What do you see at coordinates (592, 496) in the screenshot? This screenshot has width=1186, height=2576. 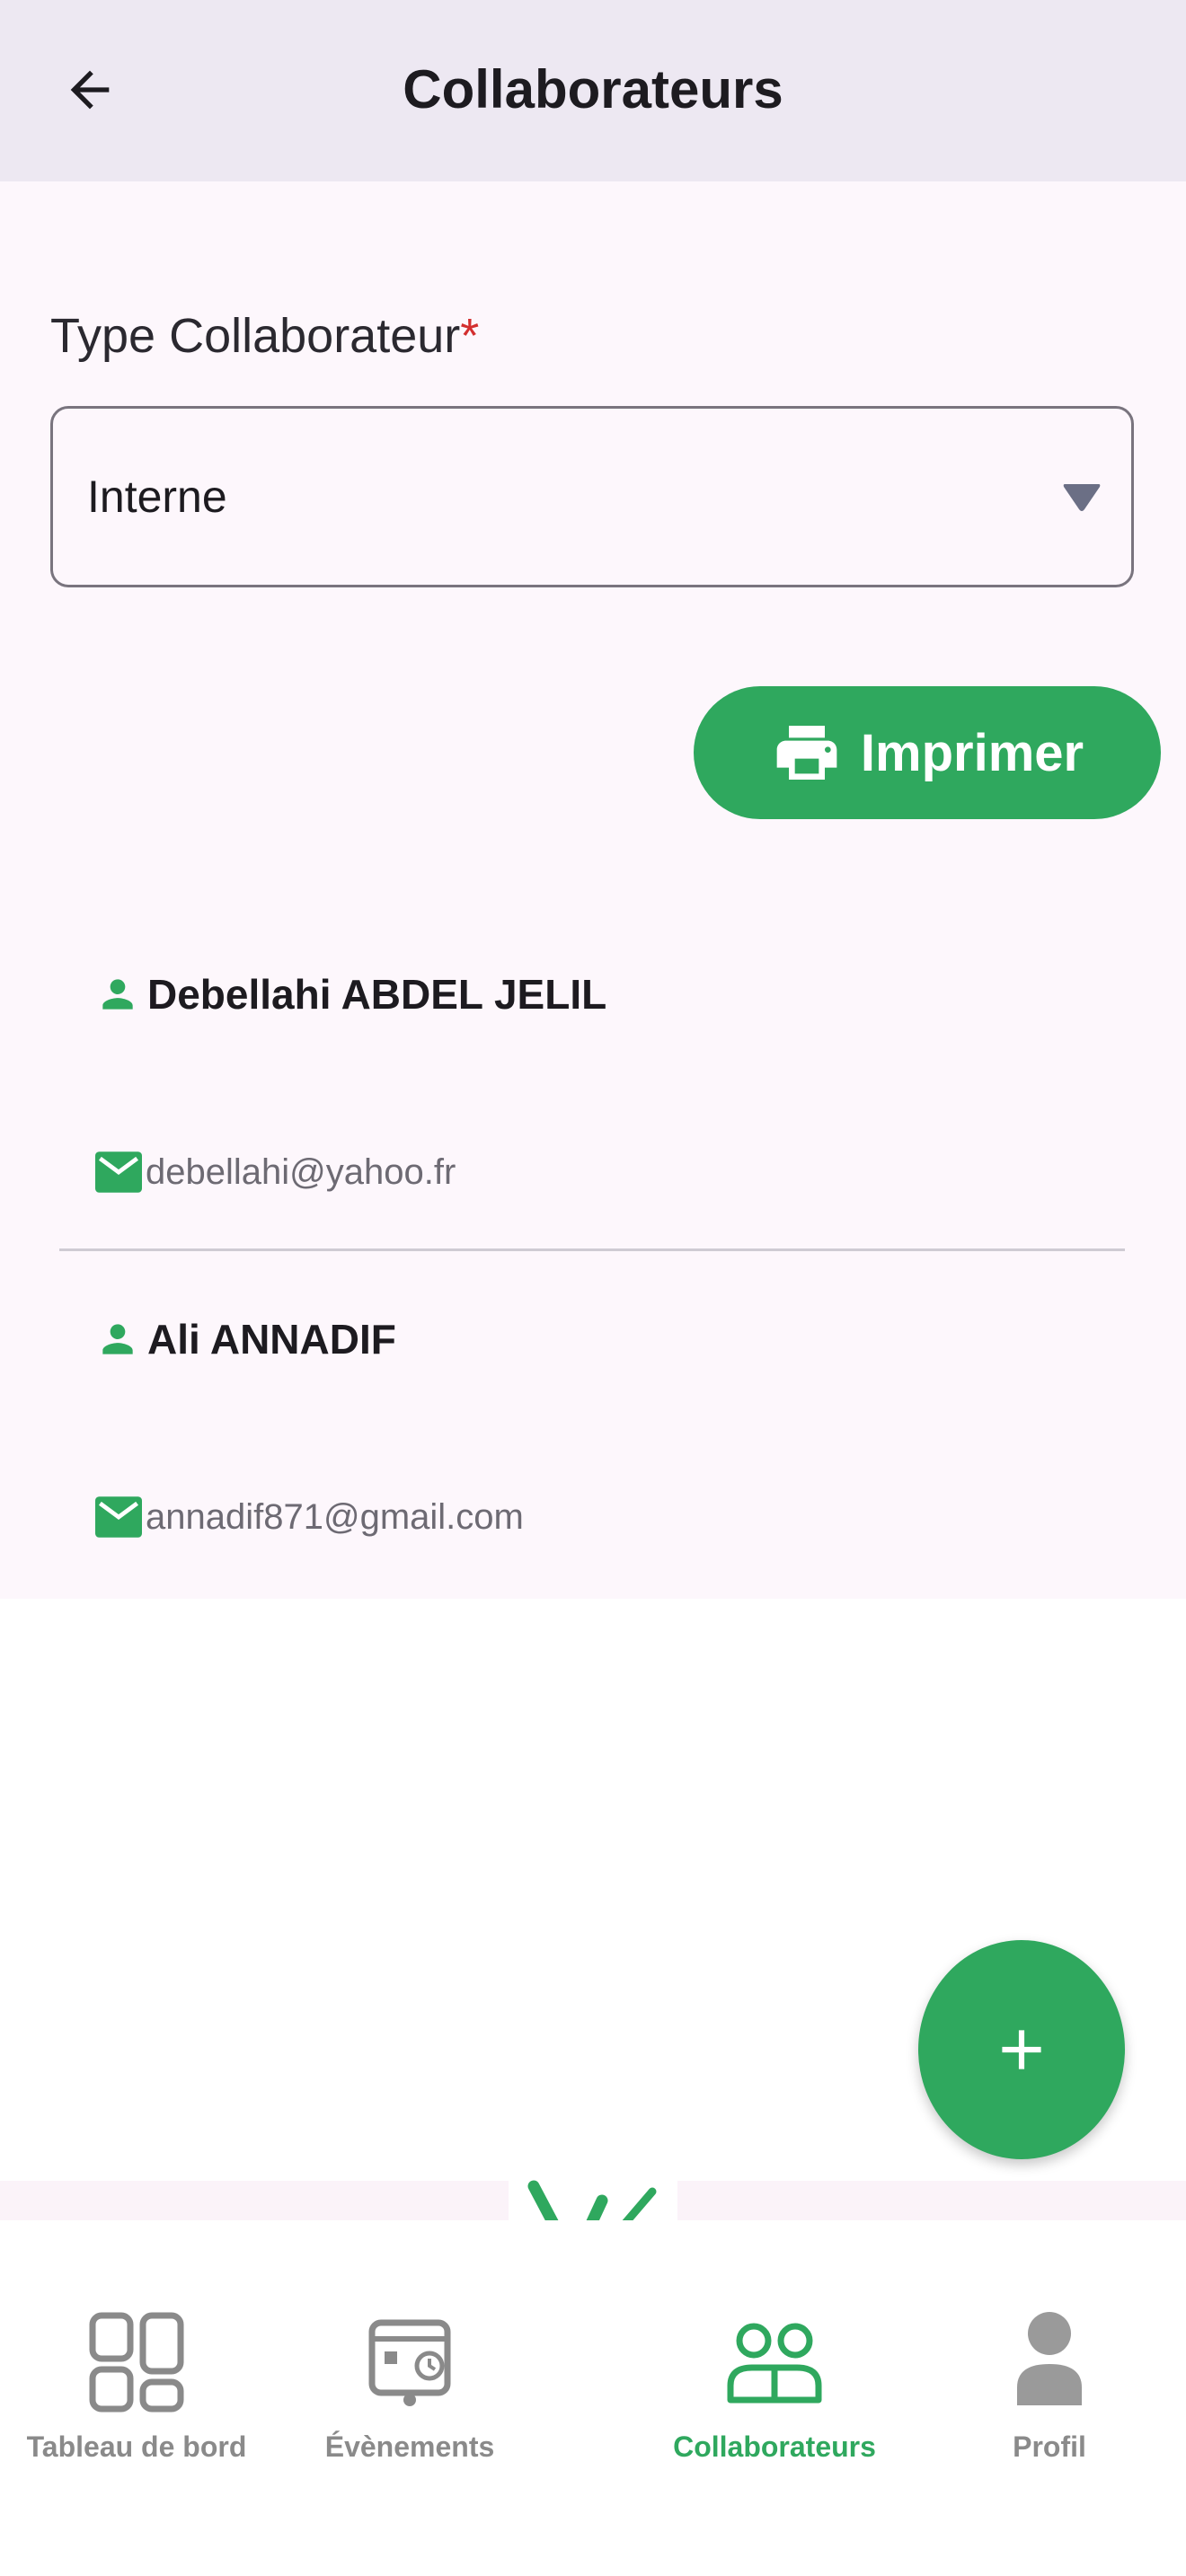 I see `type-collaborateur-select: Interne` at bounding box center [592, 496].